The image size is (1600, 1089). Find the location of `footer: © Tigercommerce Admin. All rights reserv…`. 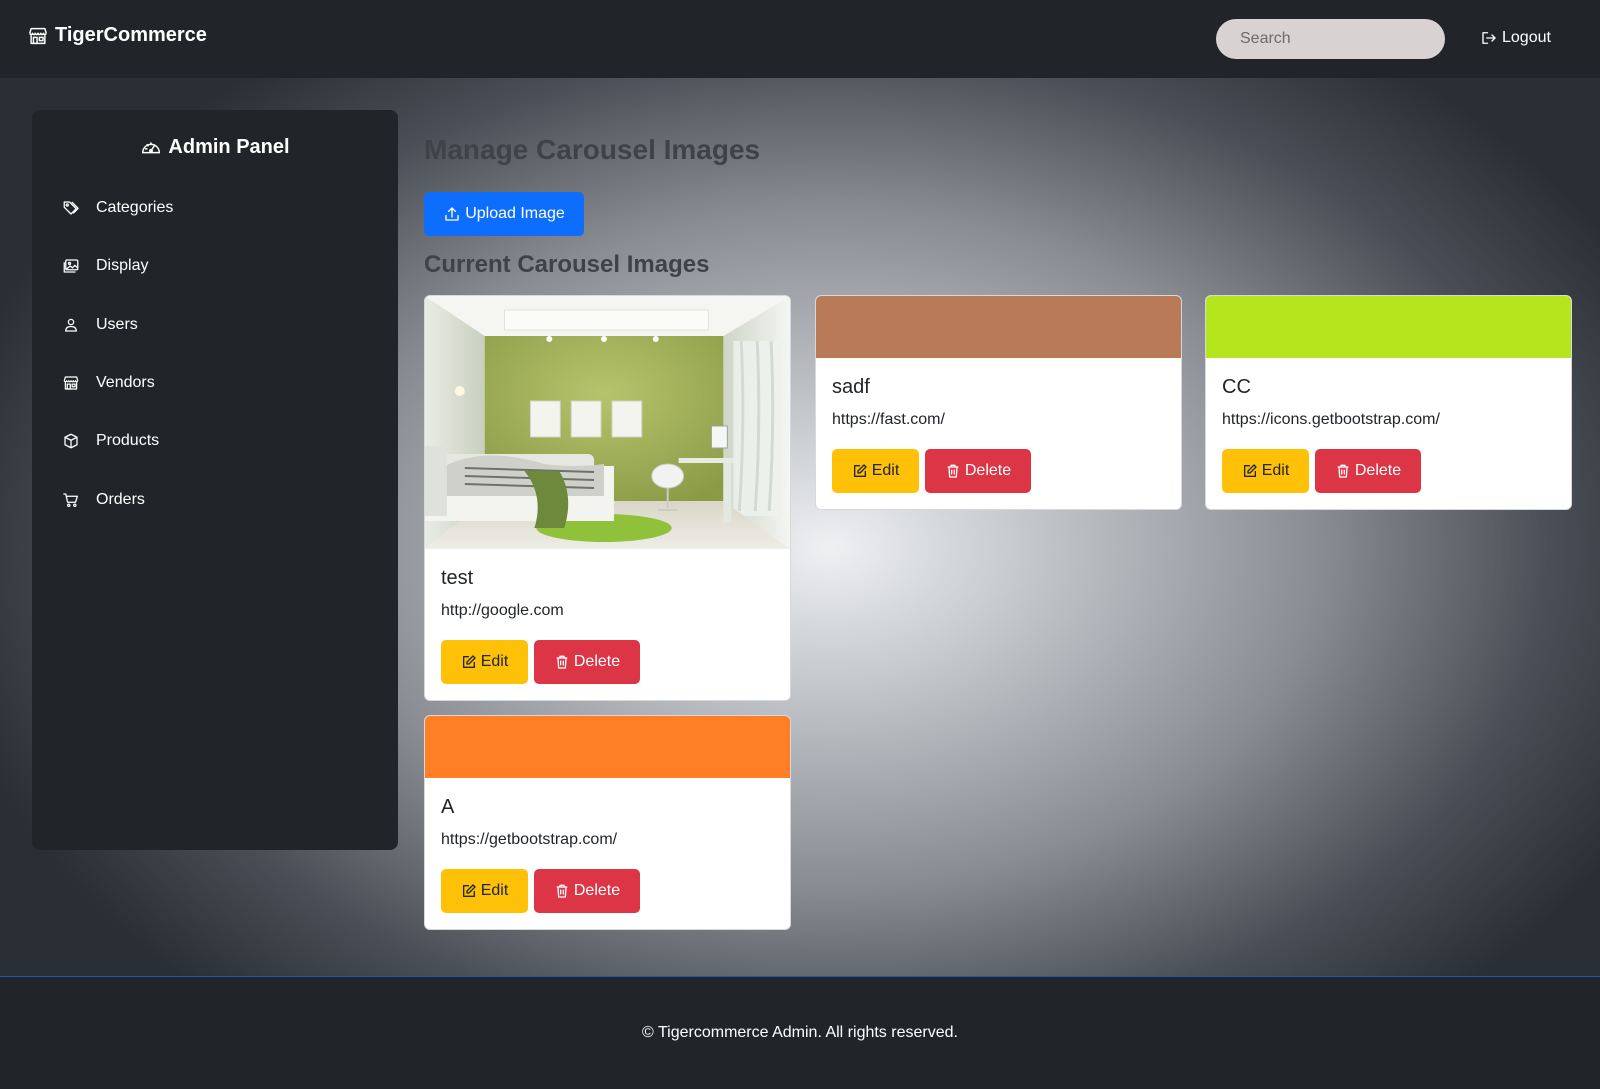

footer: © Tigercommerce Admin. All rights reserv… is located at coordinates (800, 1032).